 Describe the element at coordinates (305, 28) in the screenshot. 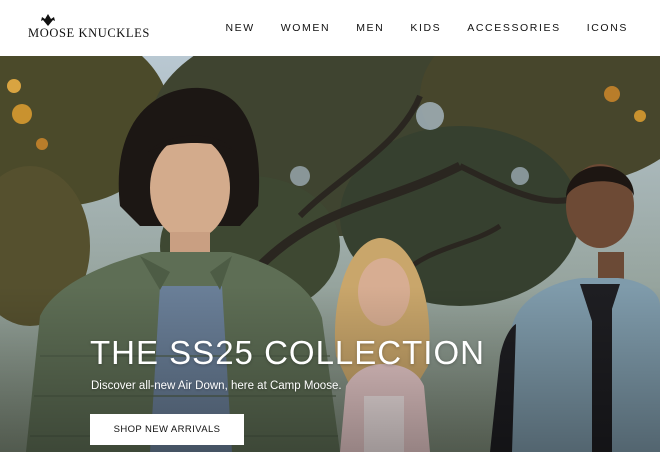

I see `nav-item-women: WOMEN` at that location.